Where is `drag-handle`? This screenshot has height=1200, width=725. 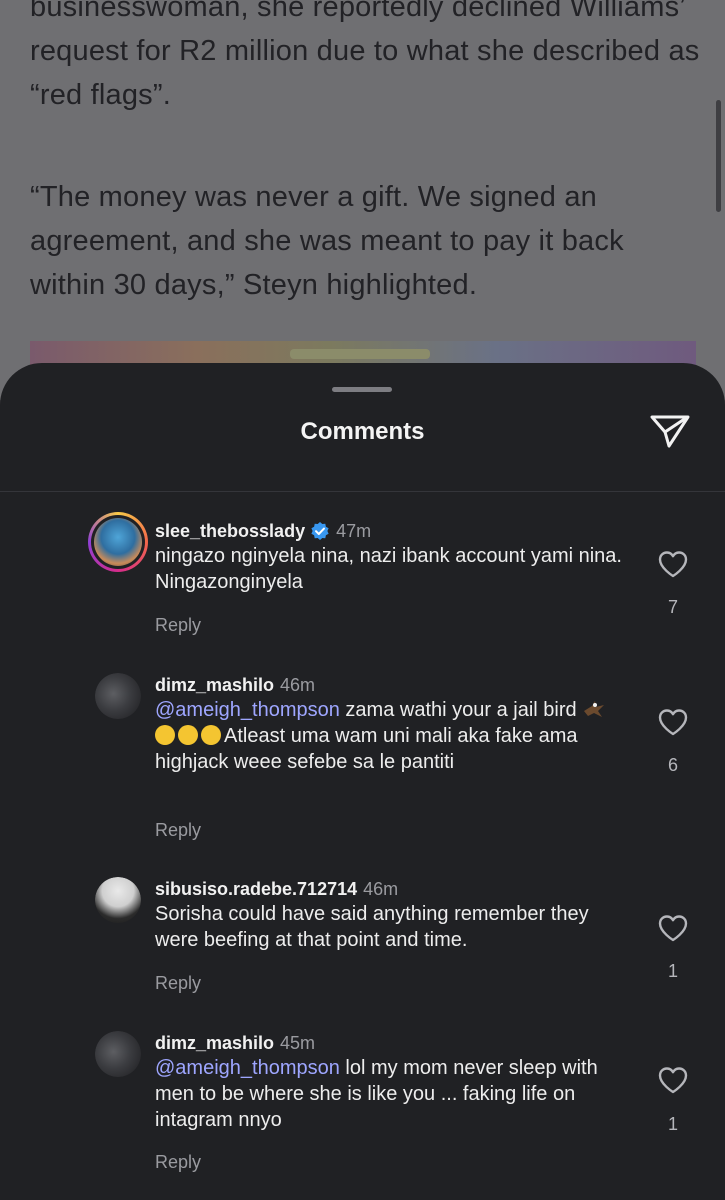 drag-handle is located at coordinates (362, 389).